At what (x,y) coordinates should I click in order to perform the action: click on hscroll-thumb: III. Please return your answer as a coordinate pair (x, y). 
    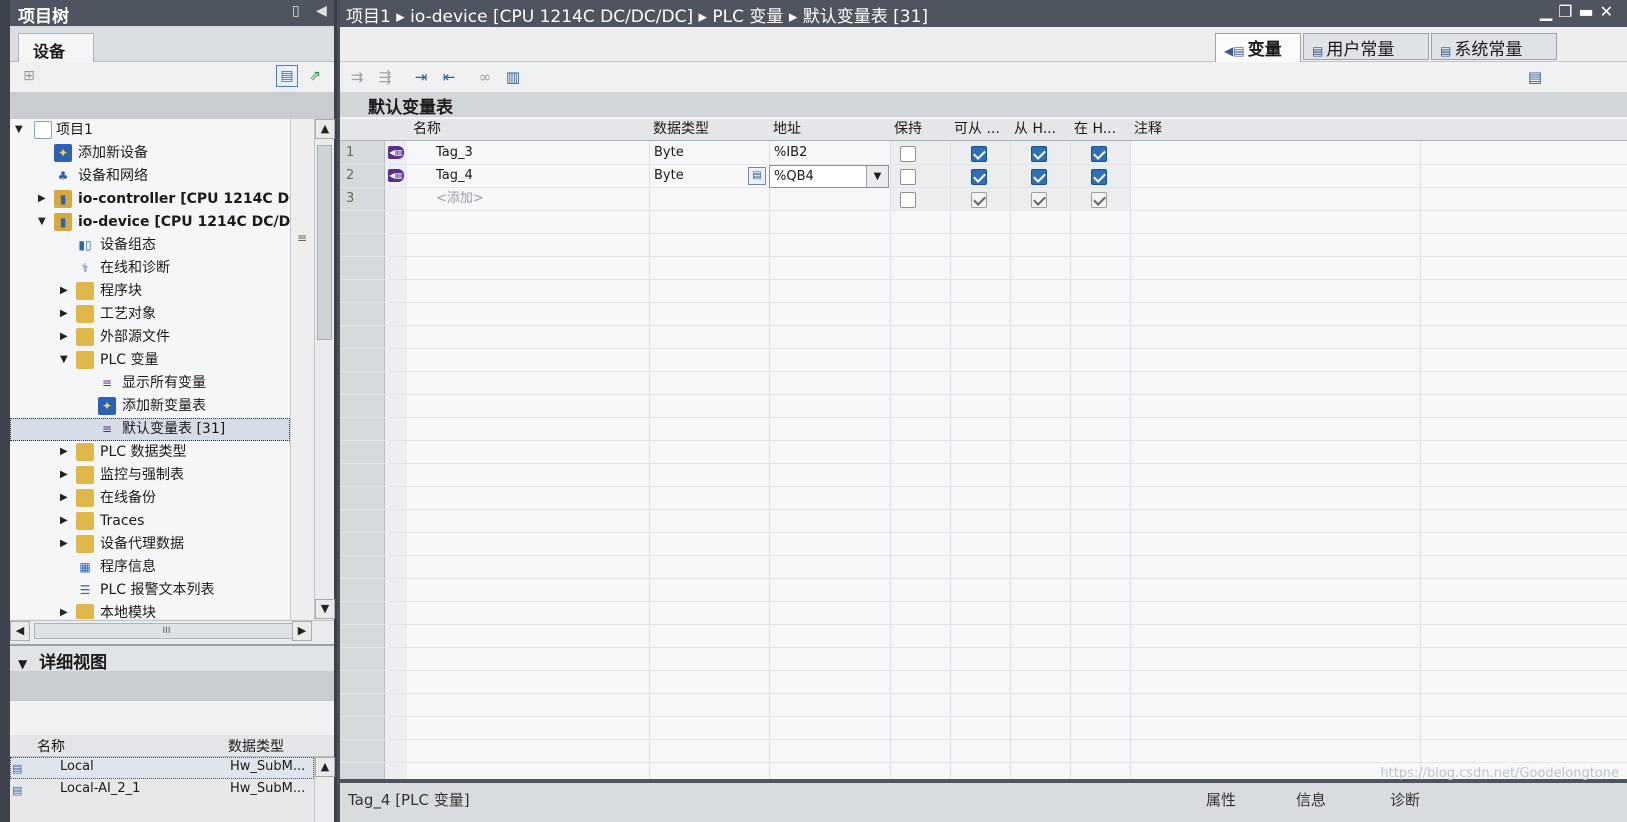
    Looking at the image, I should click on (166, 631).